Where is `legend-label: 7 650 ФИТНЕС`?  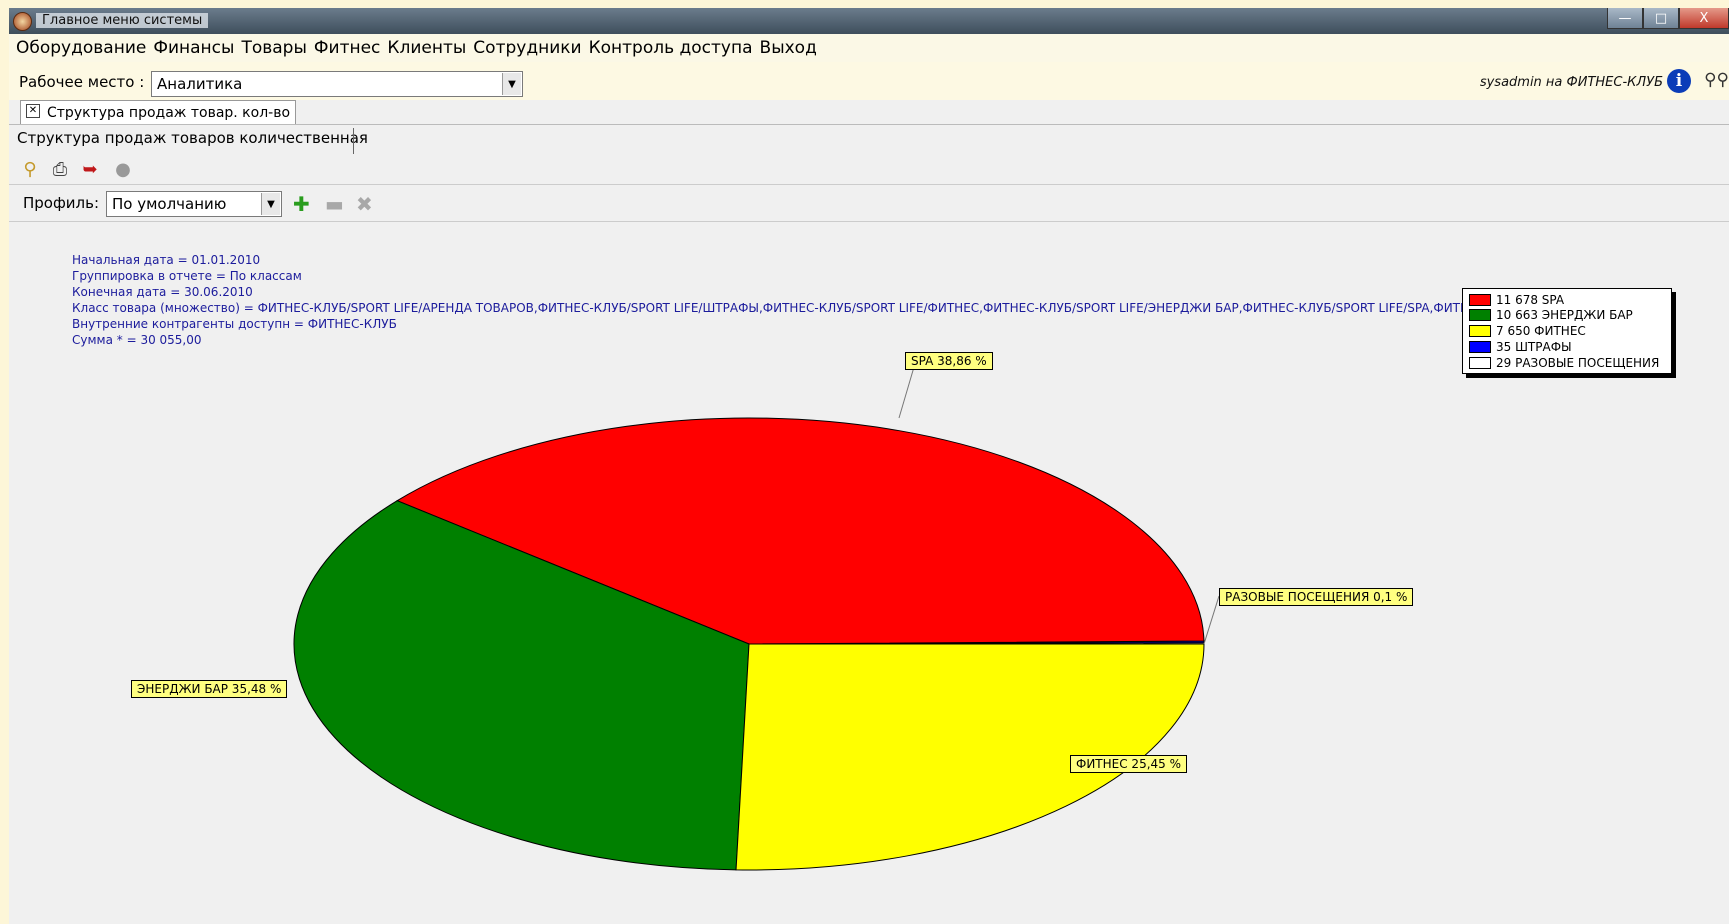
legend-label: 7 650 ФИТНЕС is located at coordinates (1541, 331).